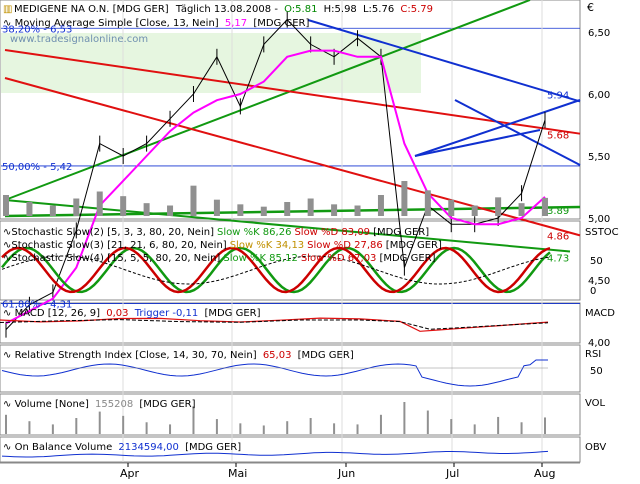 Image resolution: width=640 pixels, height=484 pixels. Describe the element at coordinates (7, 404) in the screenshot. I see `volume-legend-icon: ∿` at that location.